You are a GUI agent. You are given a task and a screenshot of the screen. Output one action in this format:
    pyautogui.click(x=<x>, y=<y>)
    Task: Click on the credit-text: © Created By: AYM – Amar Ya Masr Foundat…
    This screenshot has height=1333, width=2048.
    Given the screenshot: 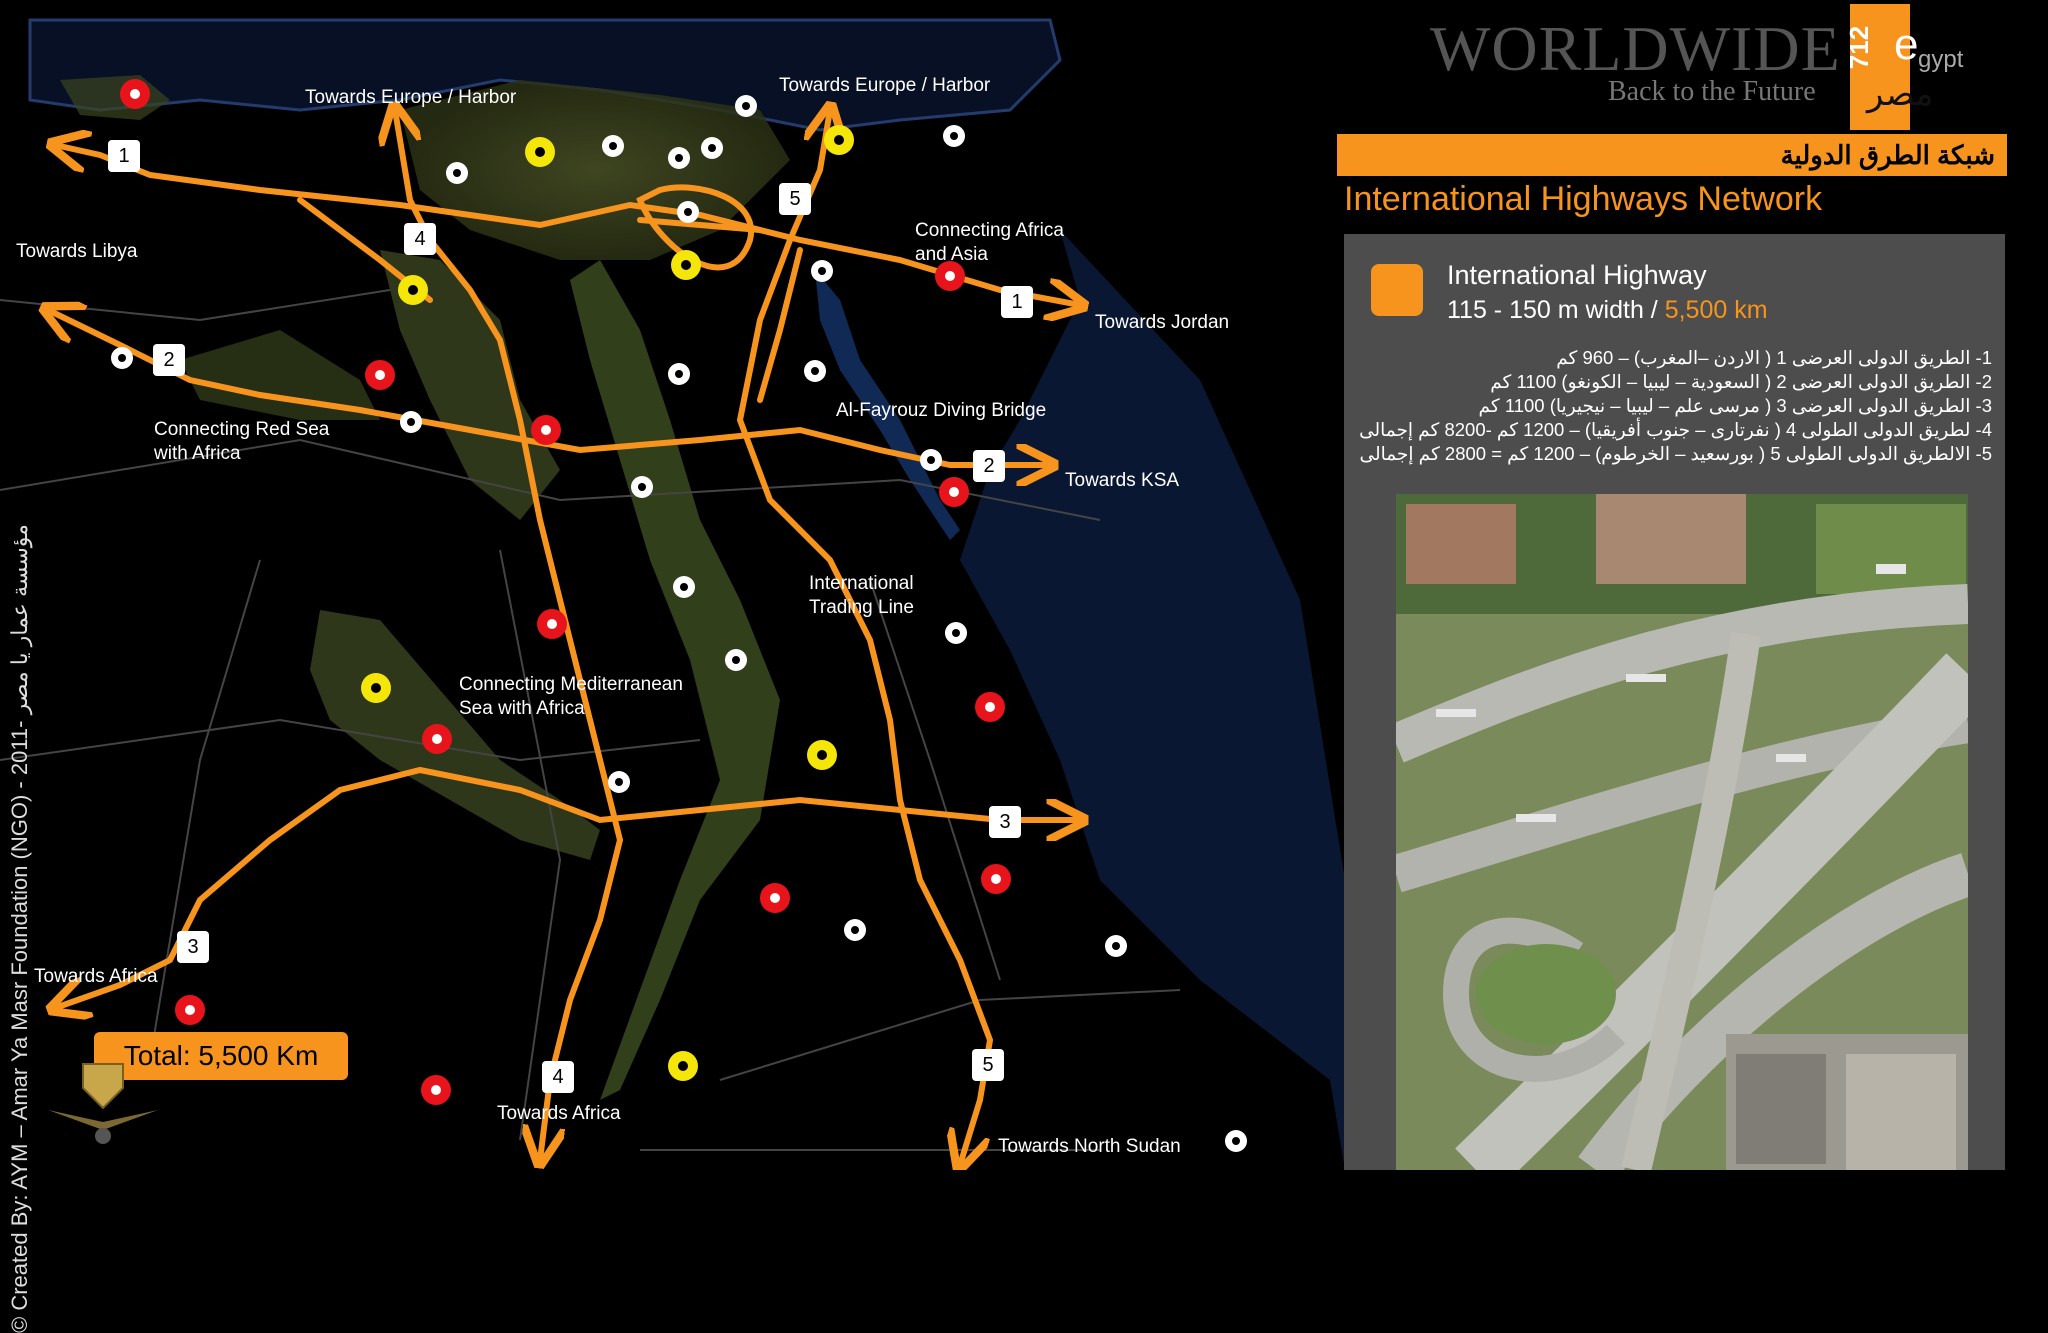 What is the action you would take?
    pyautogui.click(x=19, y=928)
    